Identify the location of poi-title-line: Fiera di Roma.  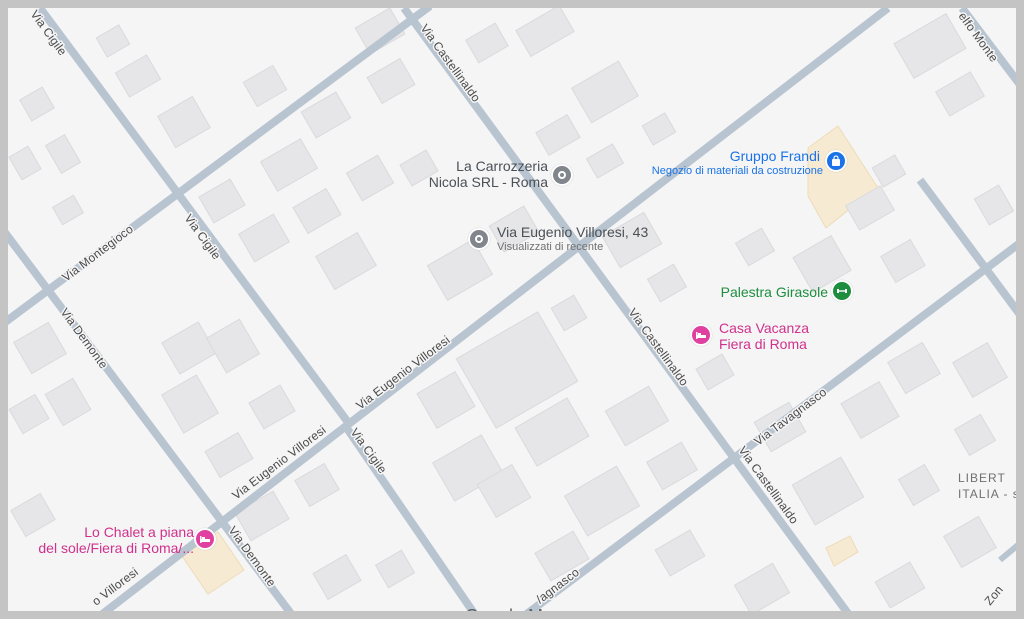
(763, 344).